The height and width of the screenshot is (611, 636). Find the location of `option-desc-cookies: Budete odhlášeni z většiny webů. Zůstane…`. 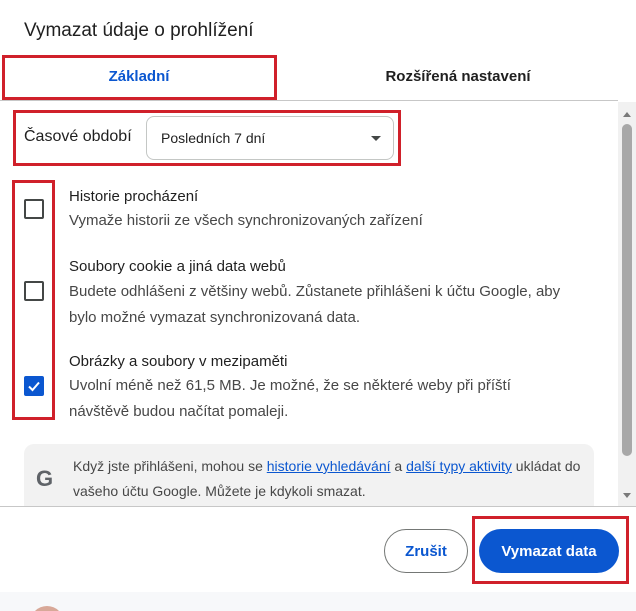

option-desc-cookies: Budete odhlášeni z většiny webů. Zůstane… is located at coordinates (315, 304).